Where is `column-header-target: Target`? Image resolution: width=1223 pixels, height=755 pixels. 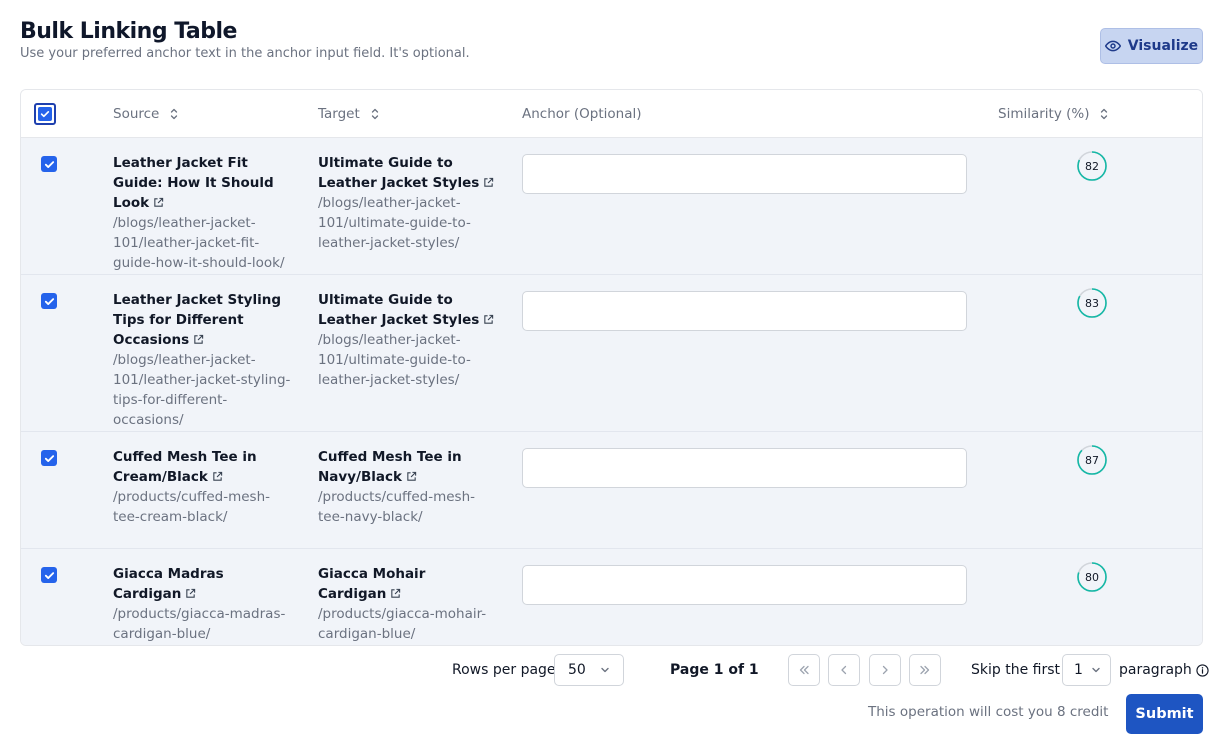 column-header-target: Target is located at coordinates (349, 114).